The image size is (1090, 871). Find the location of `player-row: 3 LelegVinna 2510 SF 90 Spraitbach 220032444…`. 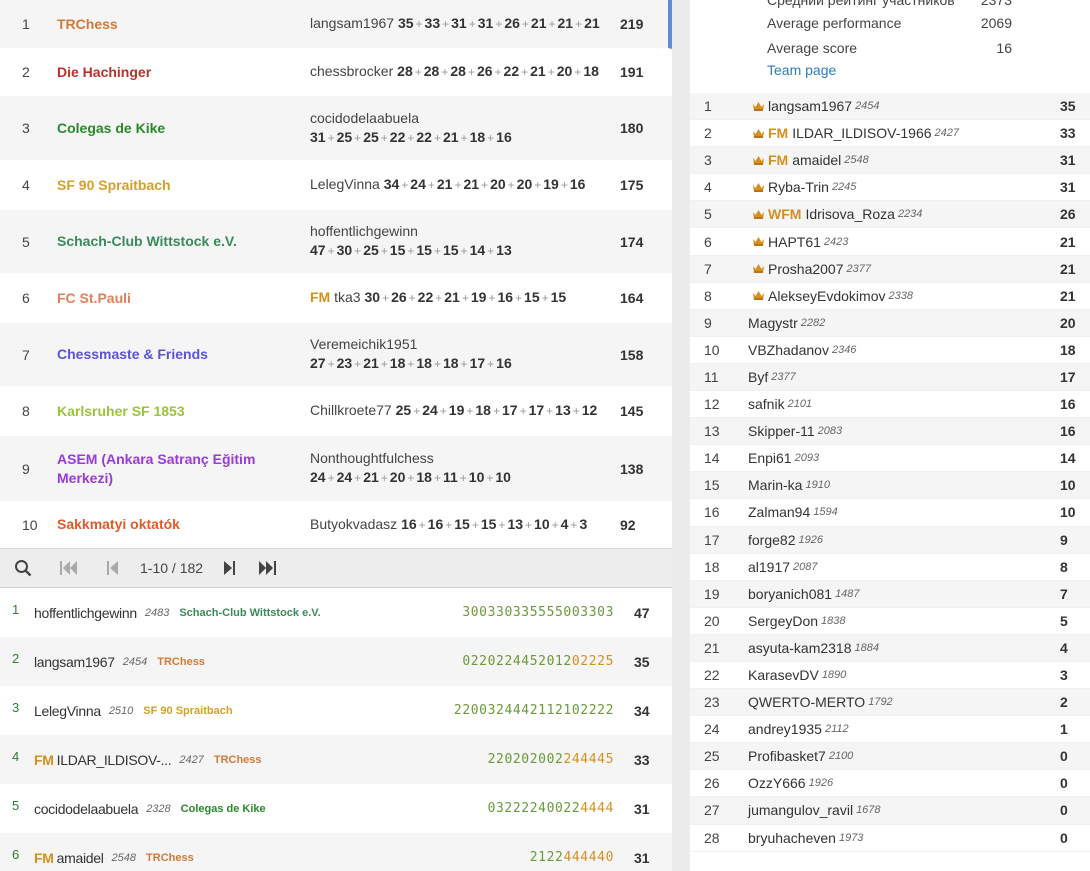

player-row: 3 LelegVinna 2510 SF 90 Spraitbach 220032444… is located at coordinates (336, 710).